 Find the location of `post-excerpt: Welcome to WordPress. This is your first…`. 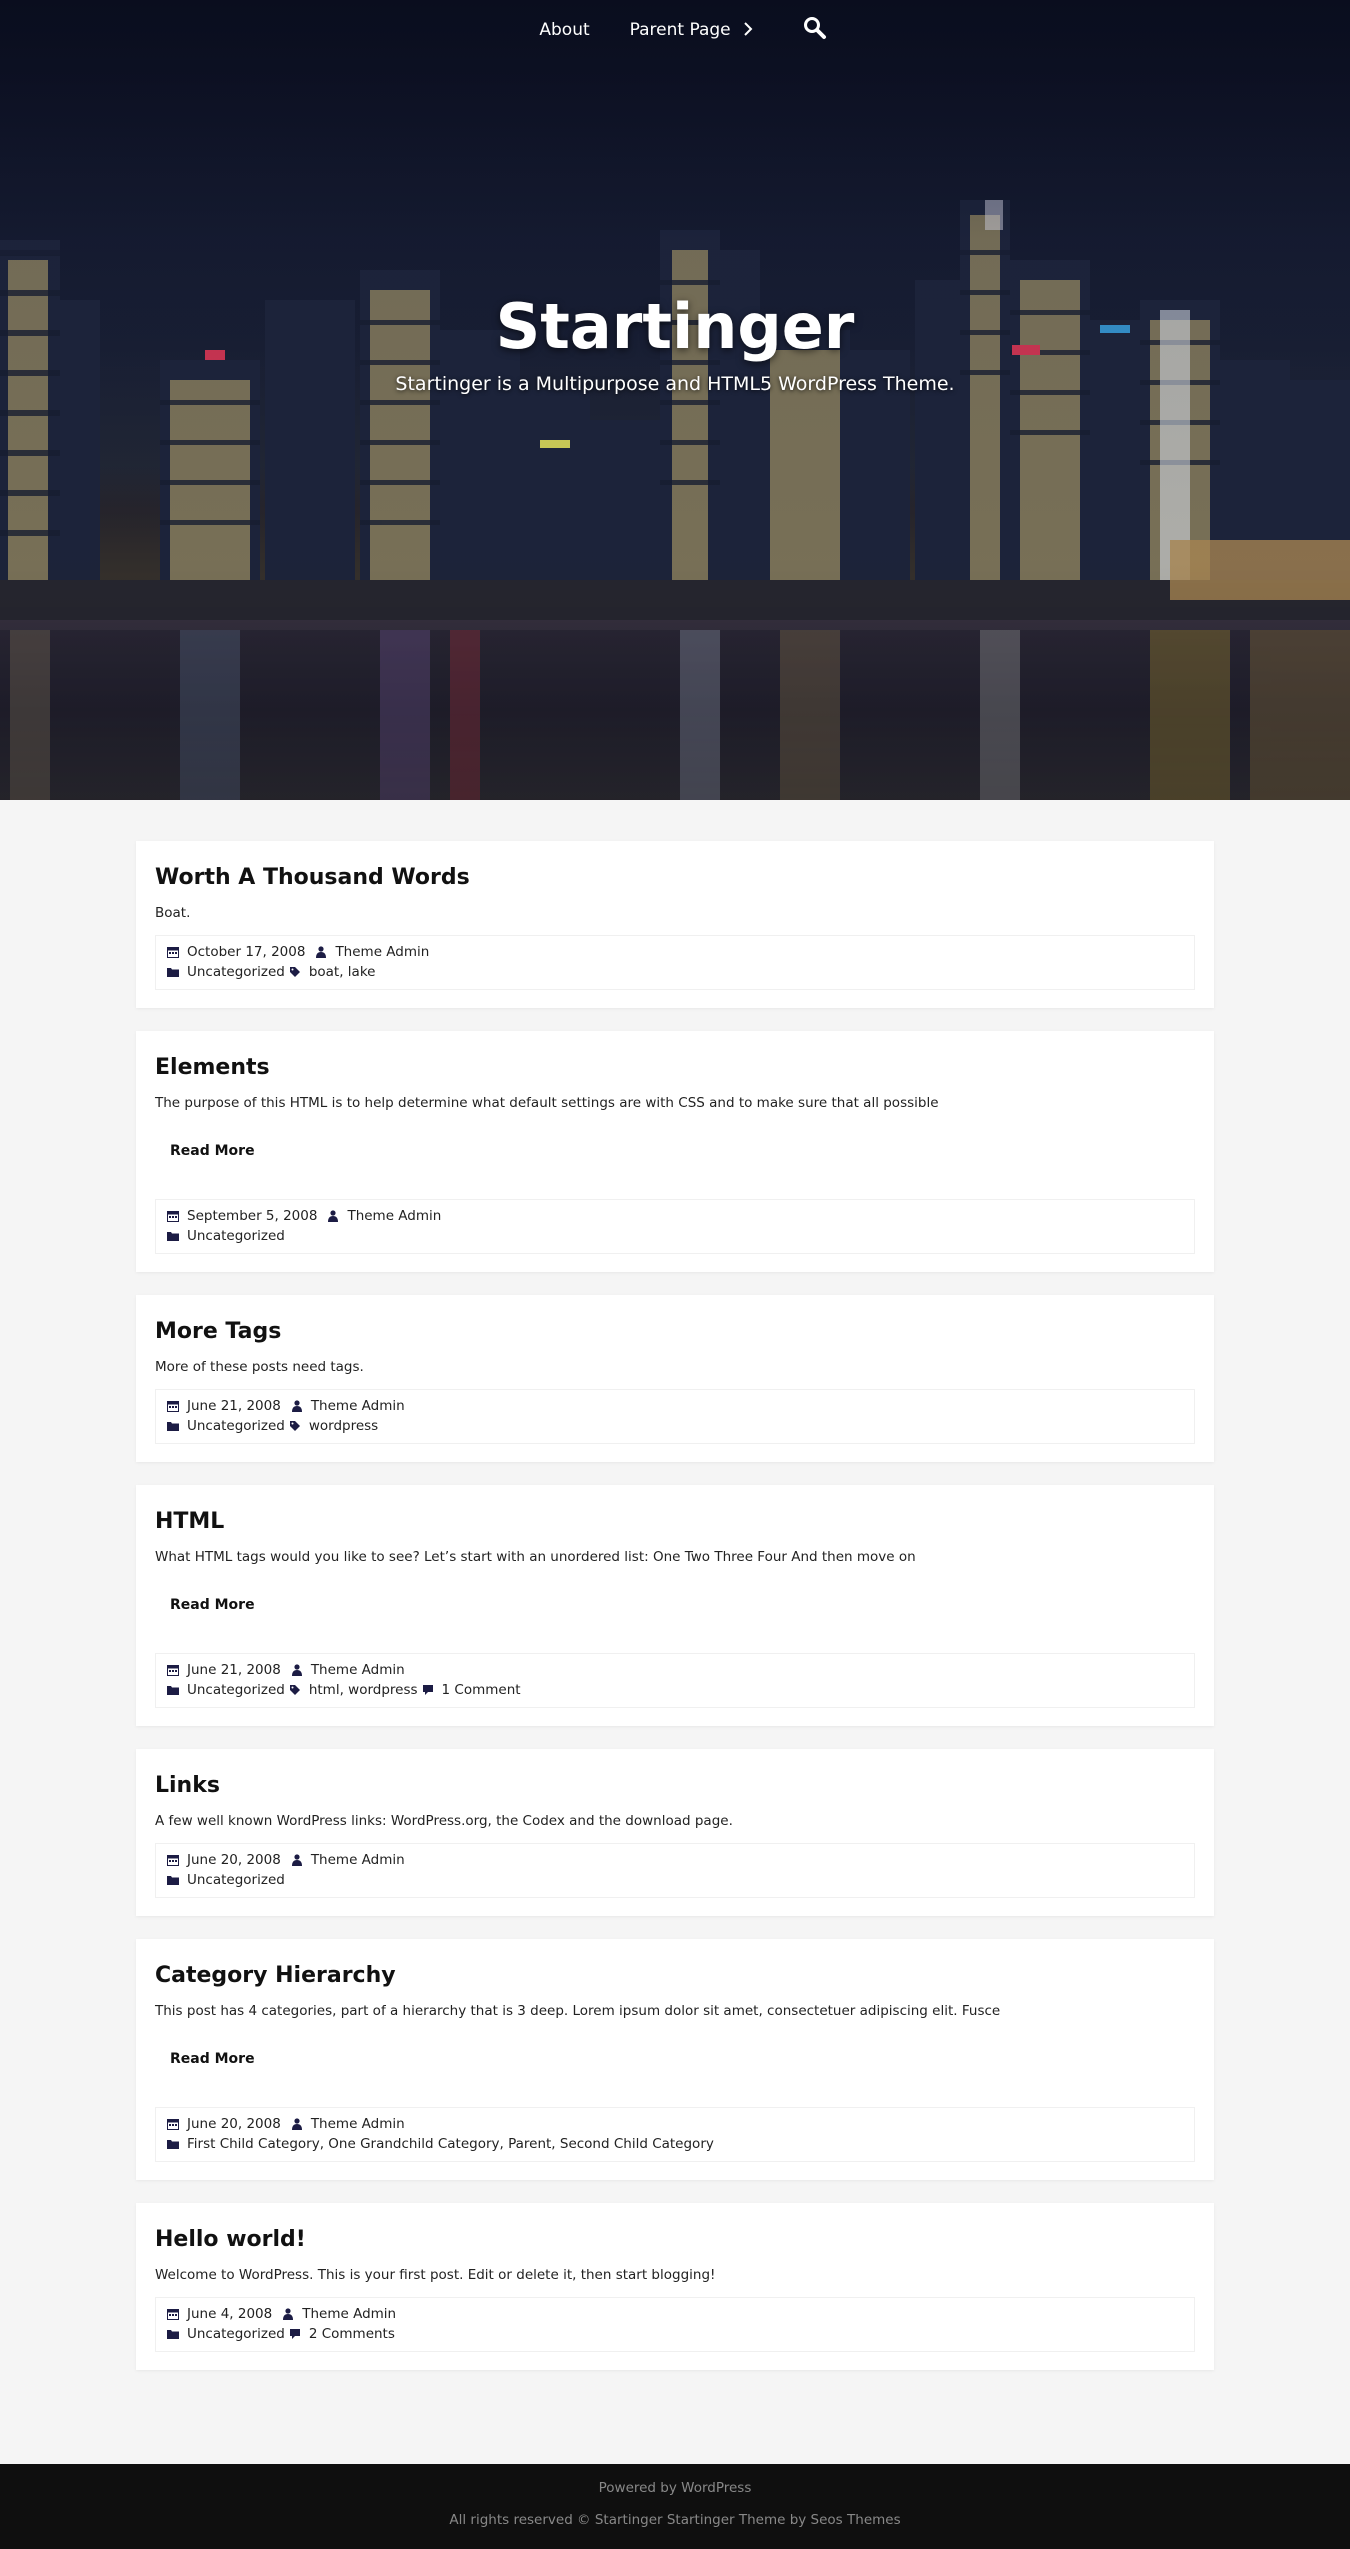

post-excerpt: Welcome to WordPress. This is your first… is located at coordinates (435, 2275).